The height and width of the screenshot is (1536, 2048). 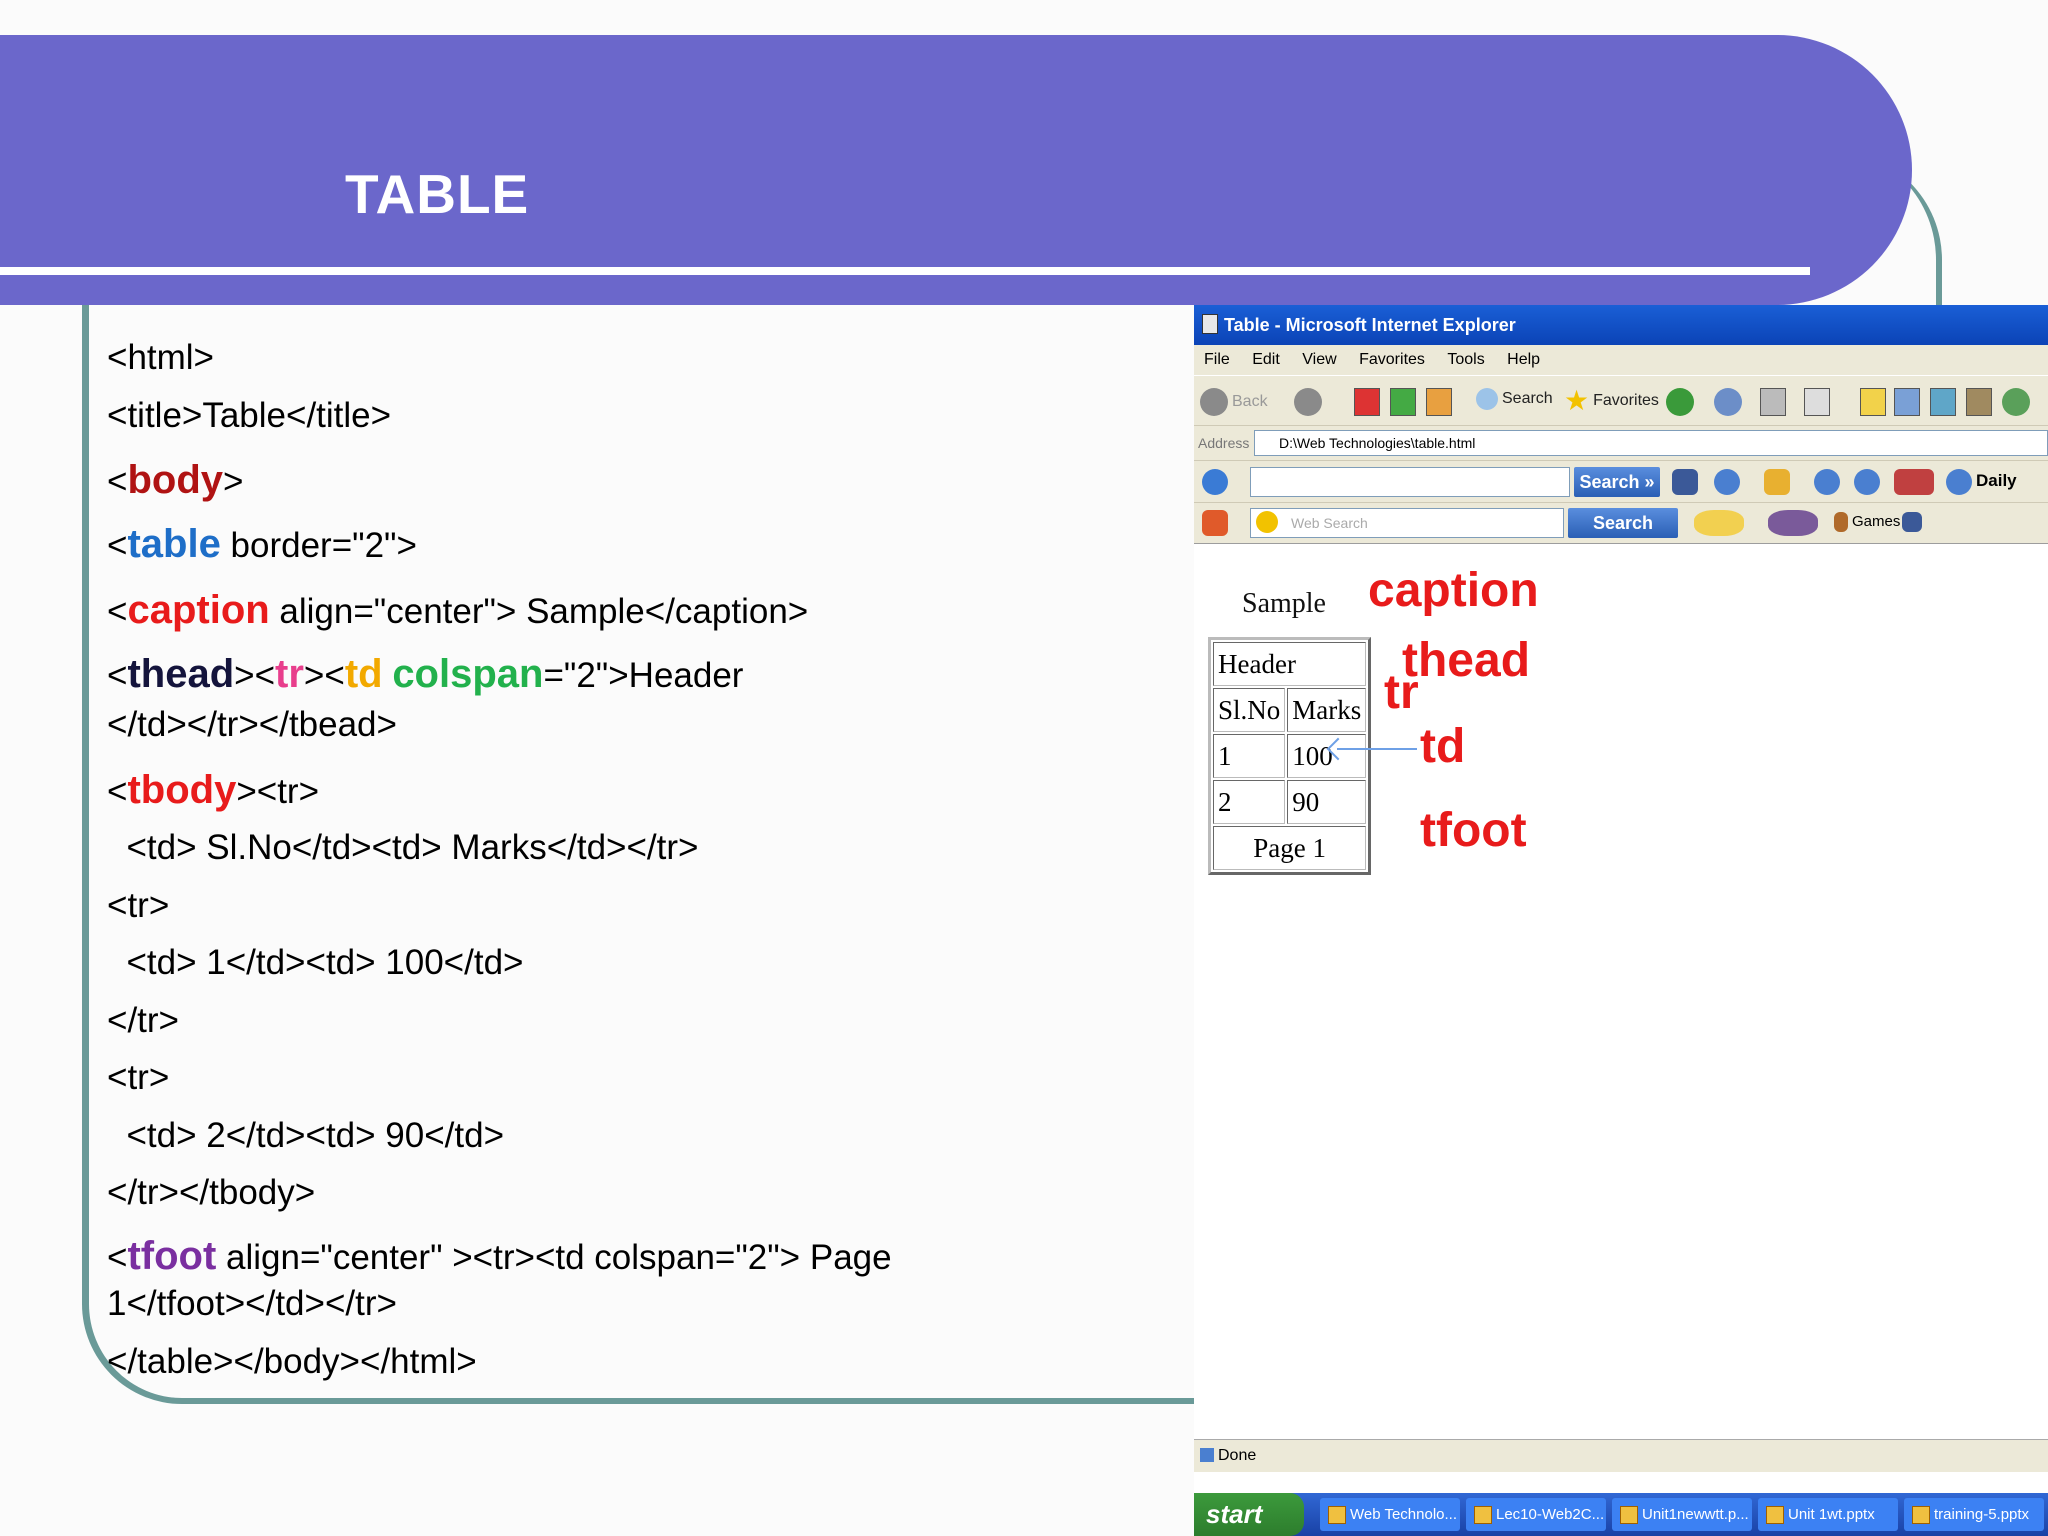 I want to click on code-keyword: table, so click(x=174, y=544).